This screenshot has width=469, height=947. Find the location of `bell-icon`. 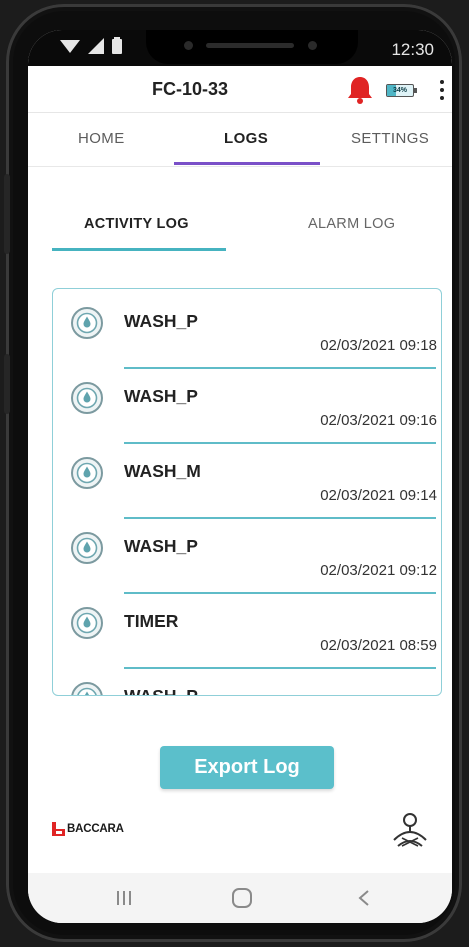

bell-icon is located at coordinates (360, 90).